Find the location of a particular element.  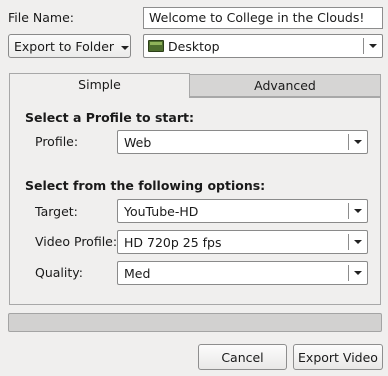

target-dropdown: YouTube-HD is located at coordinates (242, 211).